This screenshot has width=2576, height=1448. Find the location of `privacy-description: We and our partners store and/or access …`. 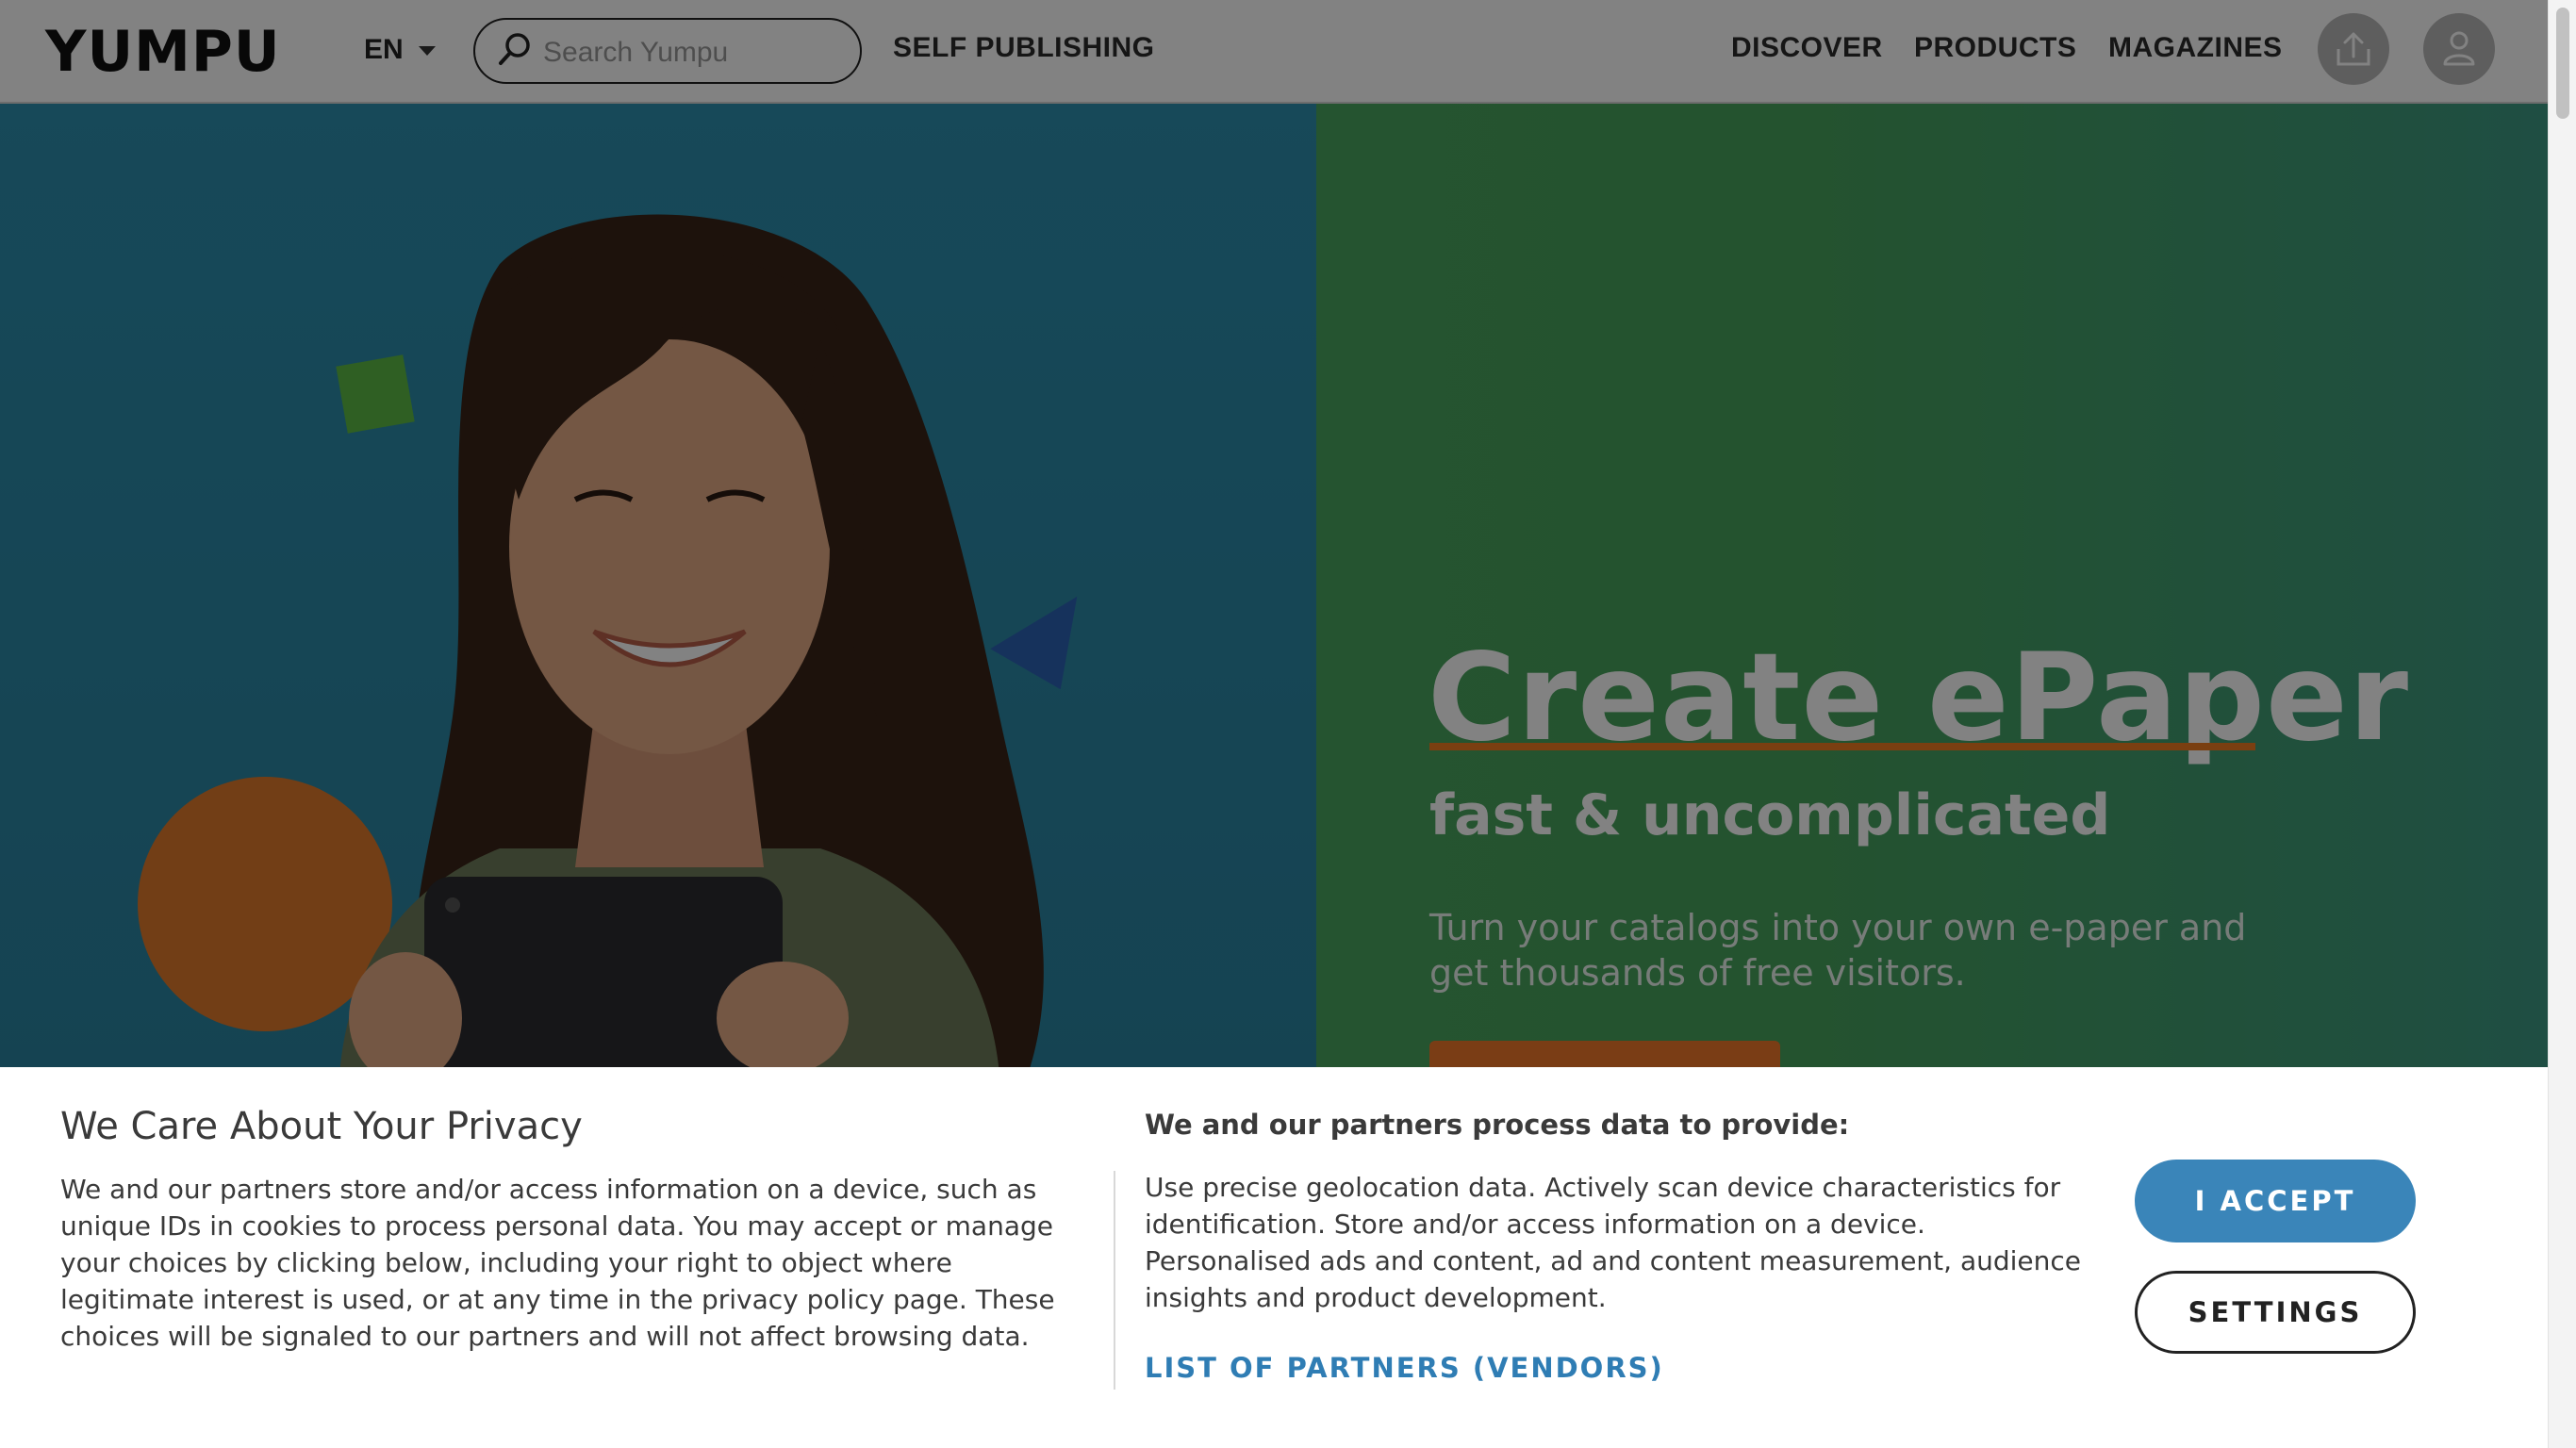

privacy-description: We and our partners store and/or access … is located at coordinates (557, 1263).